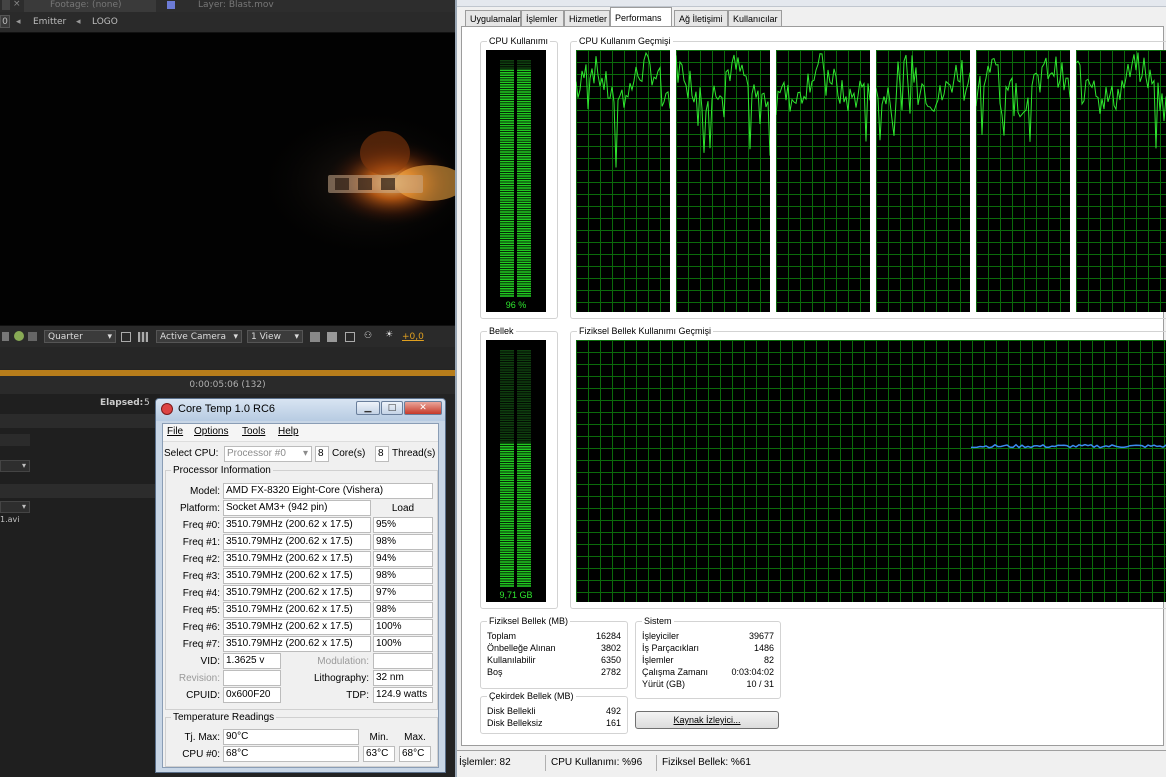 The width and height of the screenshot is (1166, 777). Describe the element at coordinates (201, 559) in the screenshot. I see `freq-label: Freq #2:` at that location.